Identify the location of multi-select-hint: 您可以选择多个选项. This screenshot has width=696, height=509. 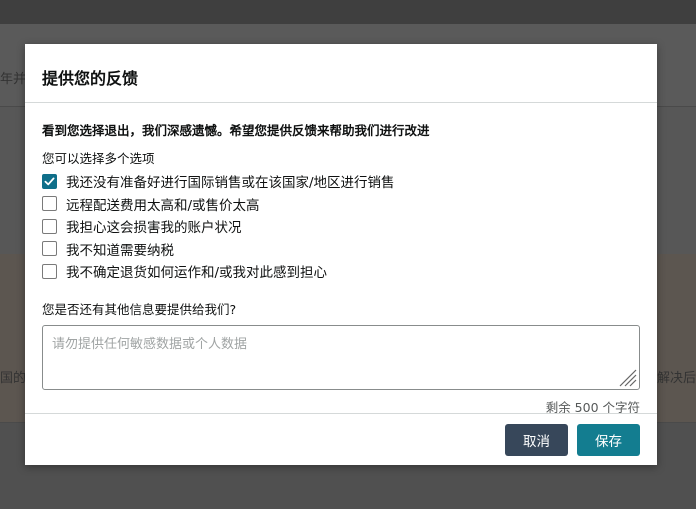
(98, 158).